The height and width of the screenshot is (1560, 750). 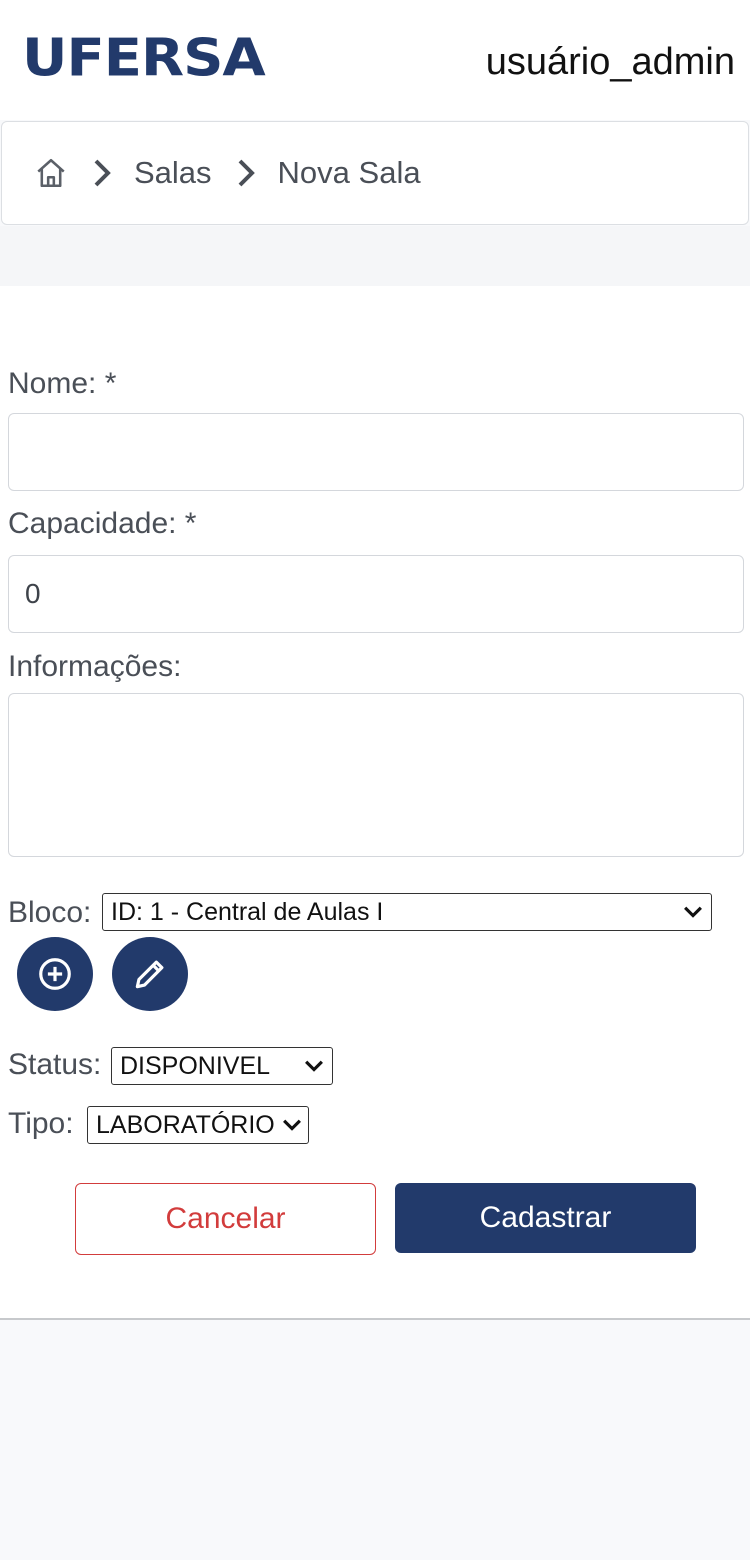 What do you see at coordinates (173, 173) in the screenshot?
I see `breadcrumb-item-salas: Salas` at bounding box center [173, 173].